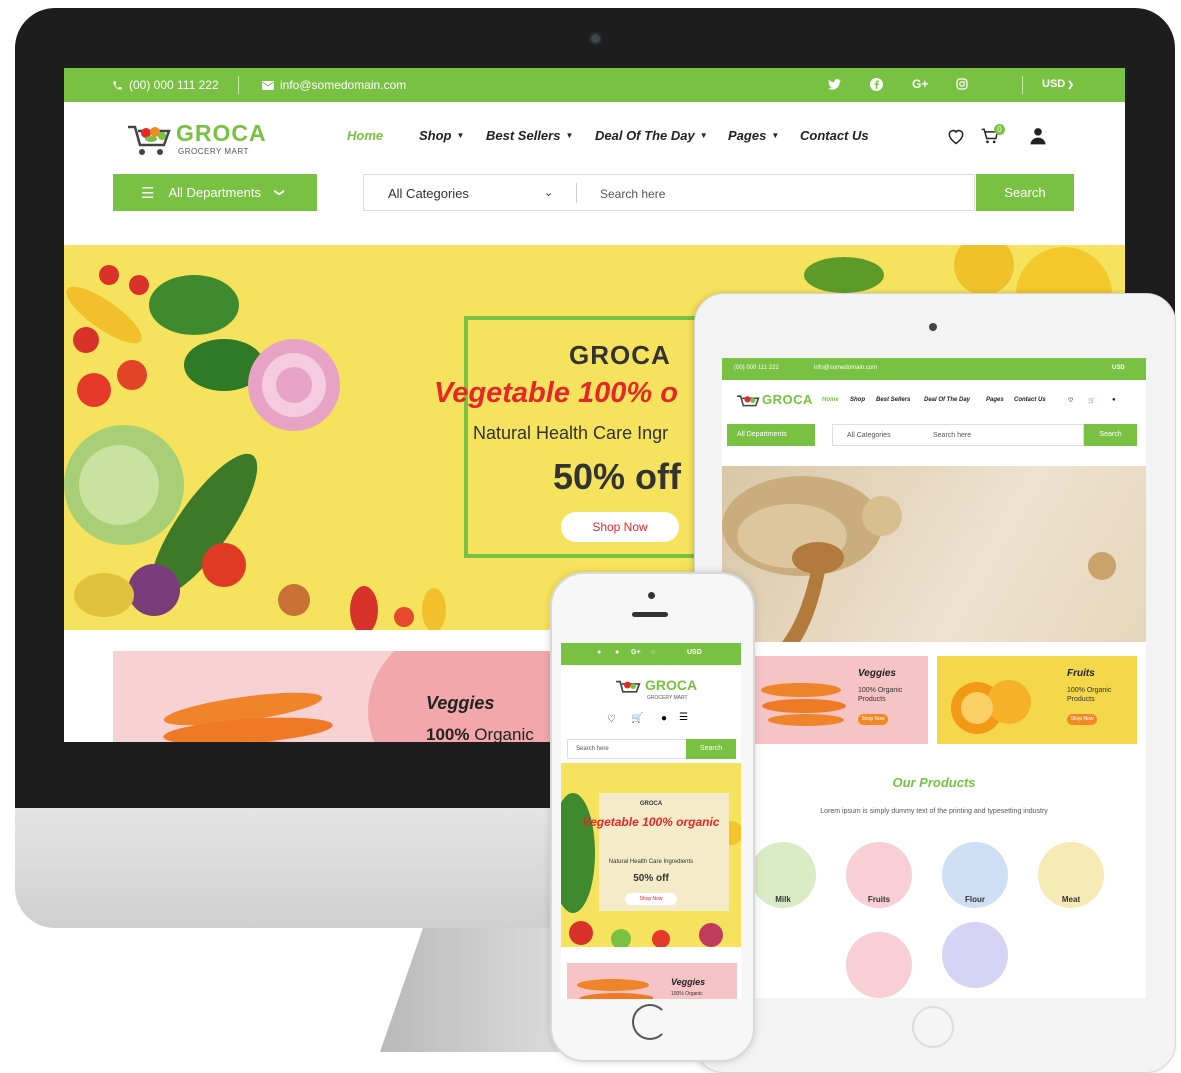 The height and width of the screenshot is (1073, 1181). Describe the element at coordinates (460, 703) in the screenshot. I see `promo-title: Veggies` at that location.